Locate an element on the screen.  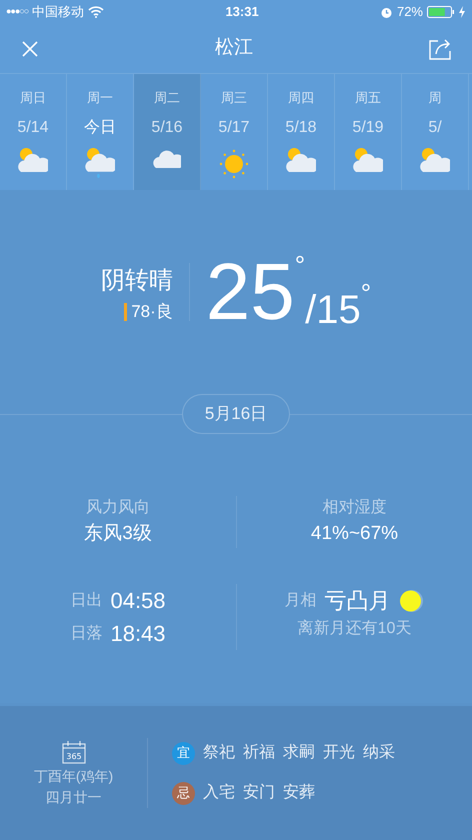
day-tab: 周五 5/19 is located at coordinates (368, 132).